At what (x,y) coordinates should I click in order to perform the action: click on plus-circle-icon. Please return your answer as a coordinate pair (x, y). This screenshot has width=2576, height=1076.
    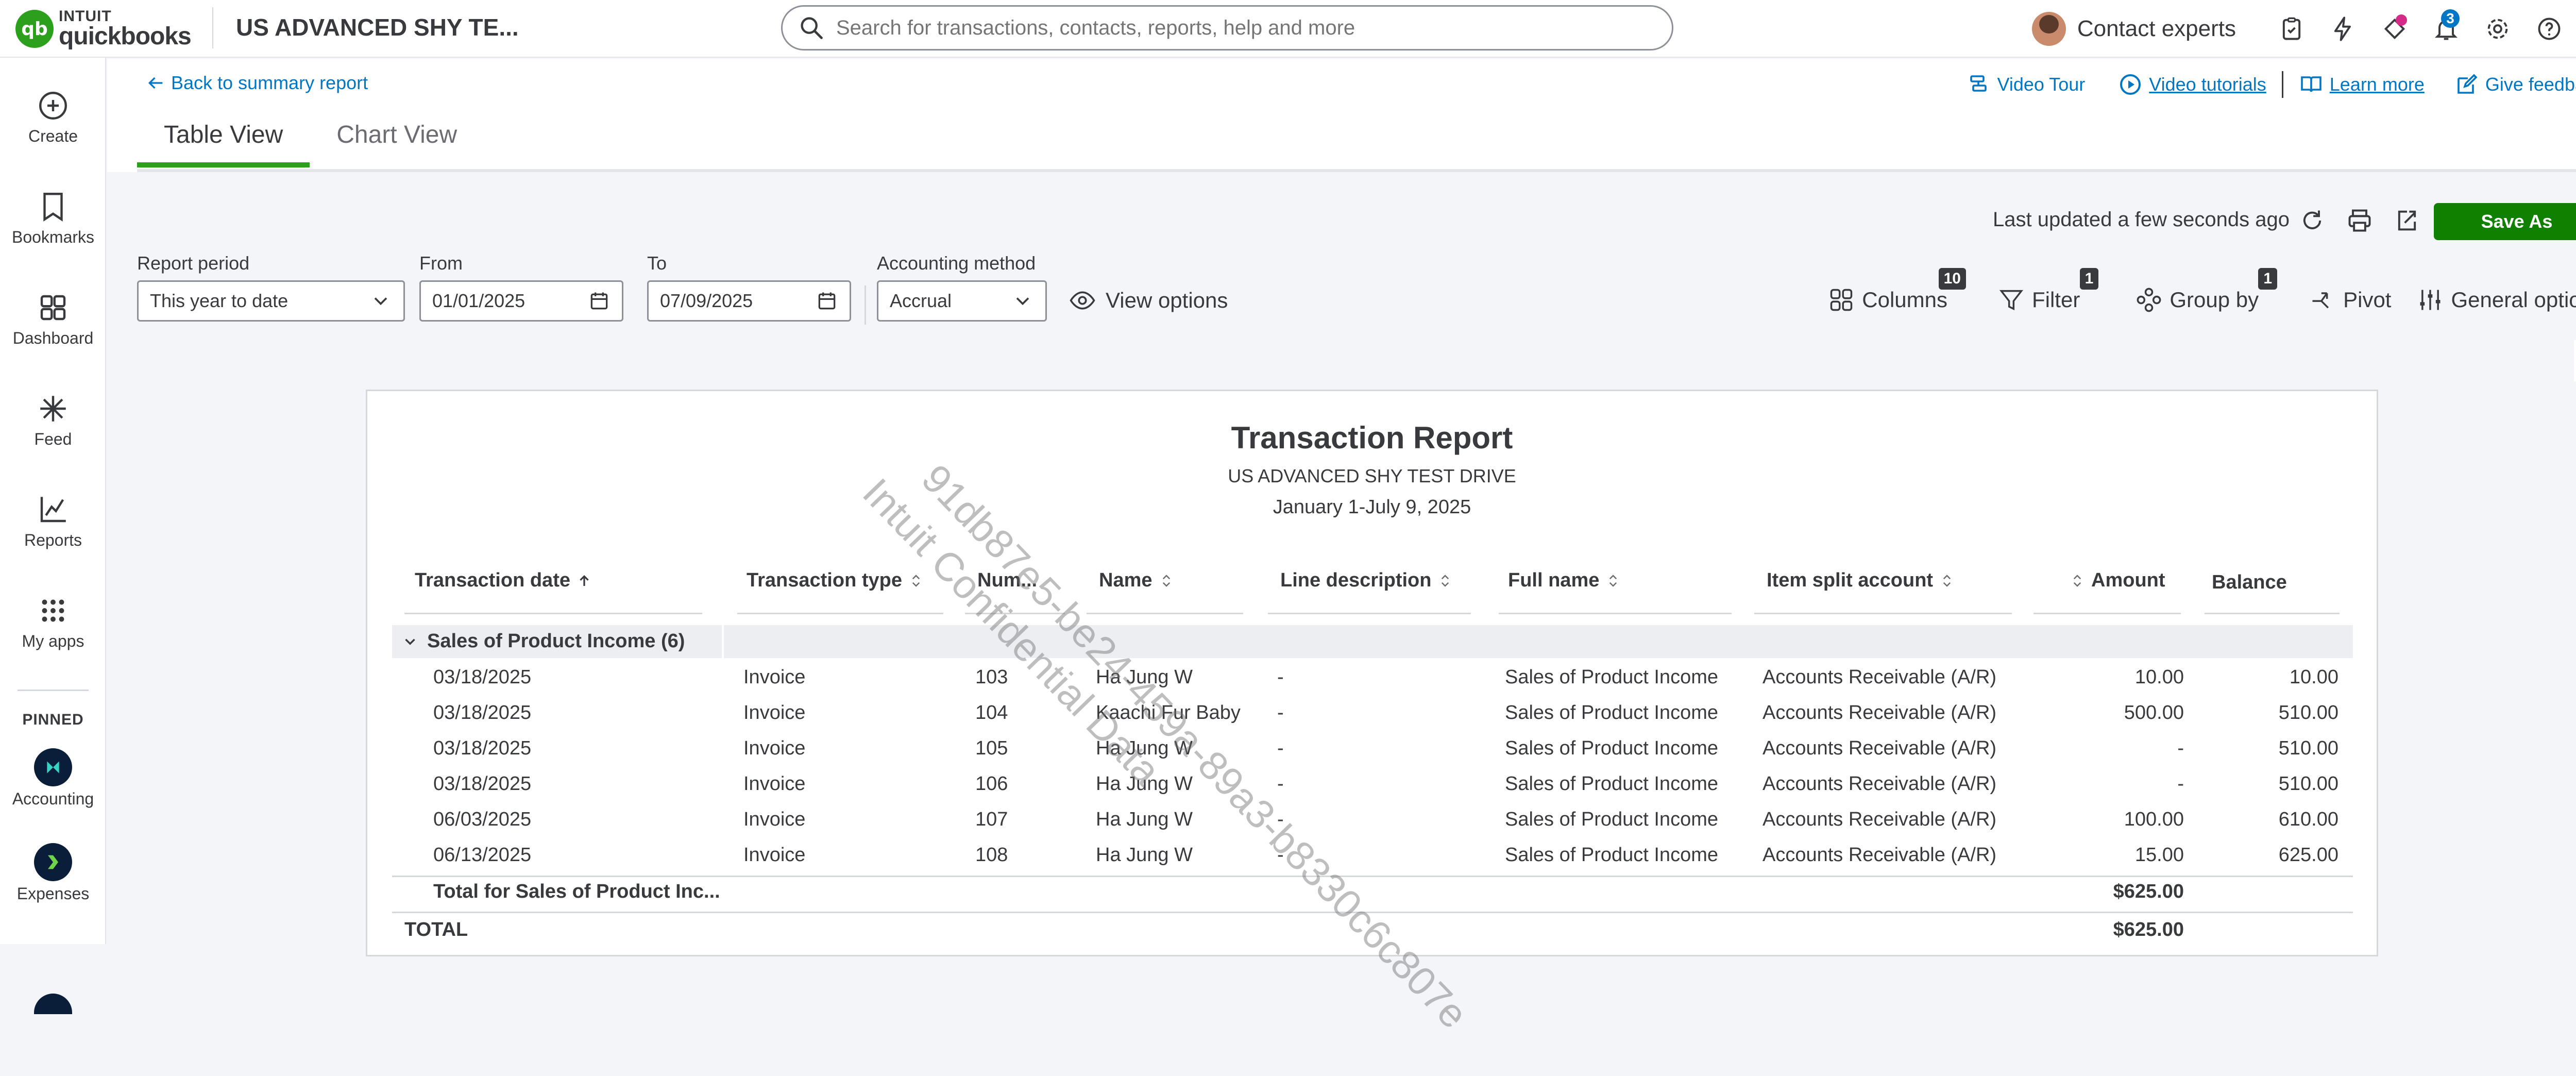
    Looking at the image, I should click on (53, 106).